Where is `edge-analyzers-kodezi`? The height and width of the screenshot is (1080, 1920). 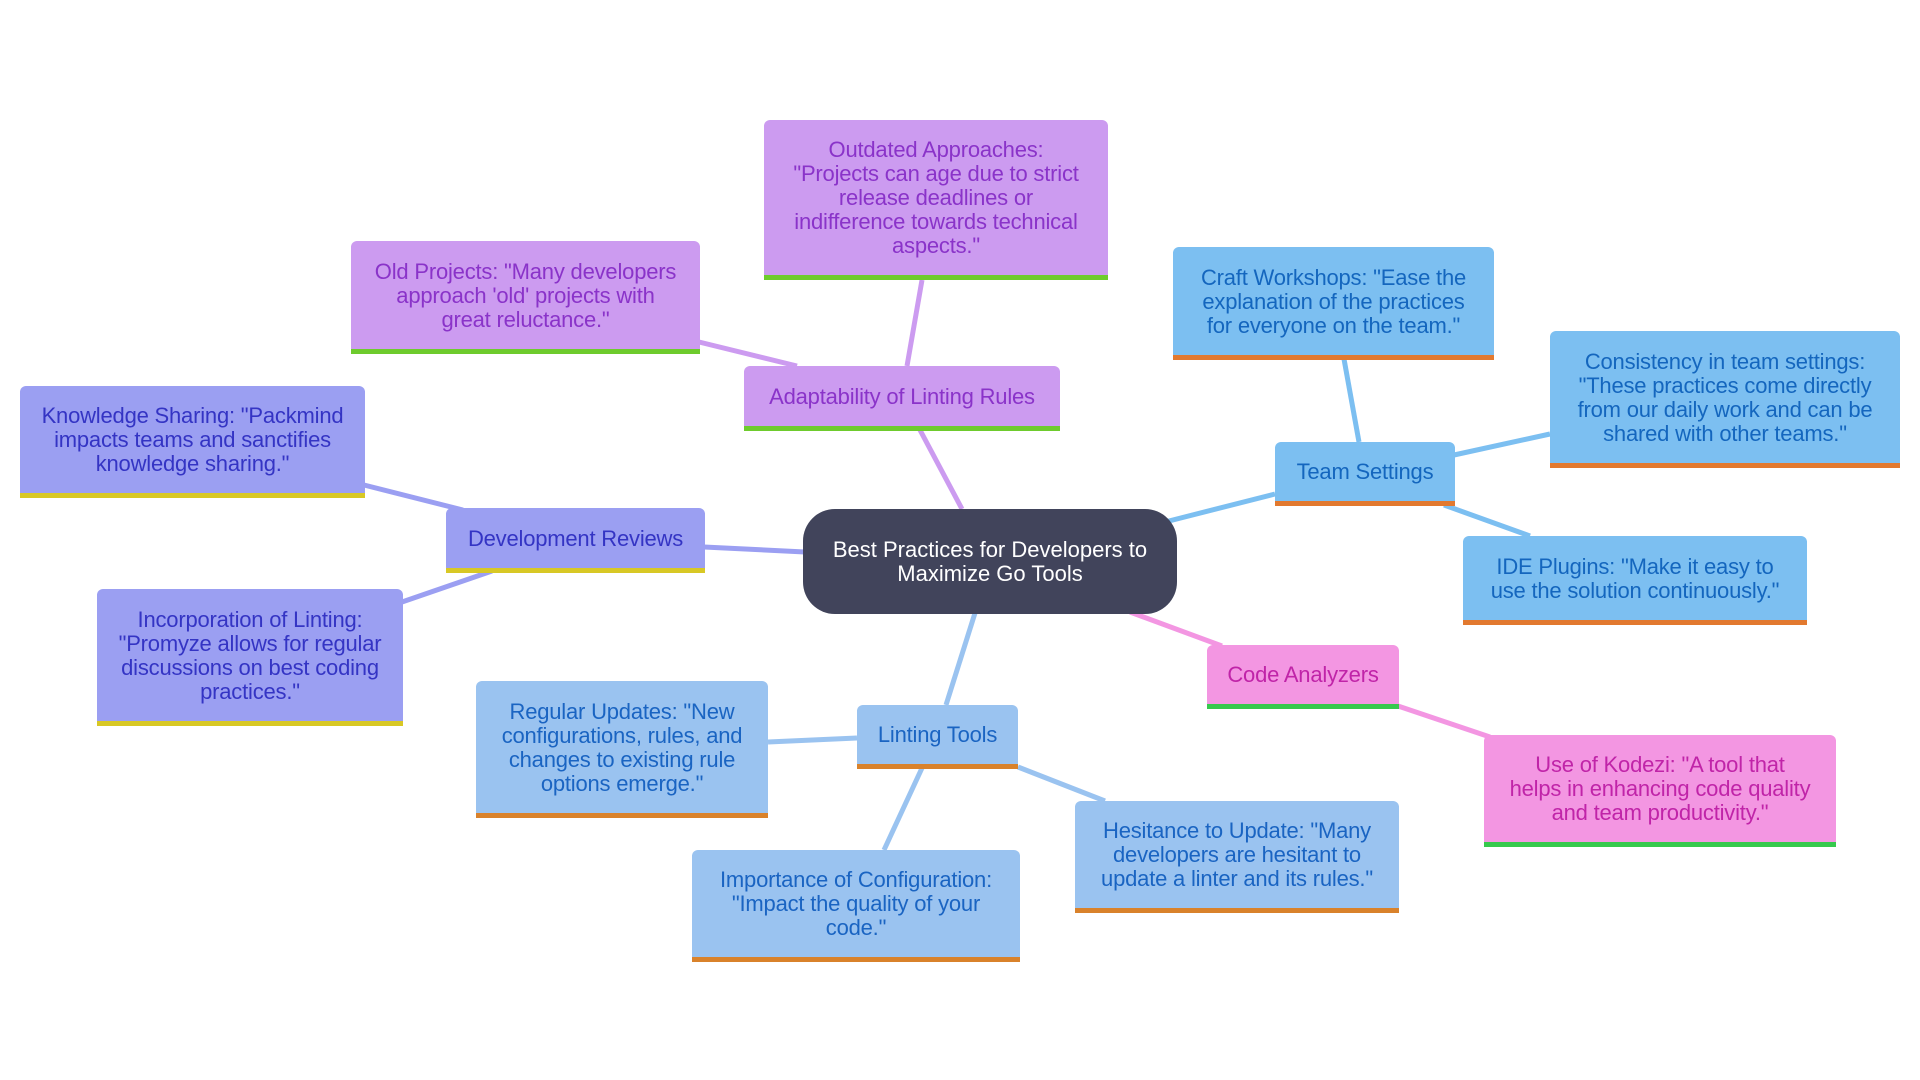
edge-analyzers-kodezi is located at coordinates (1444, 721).